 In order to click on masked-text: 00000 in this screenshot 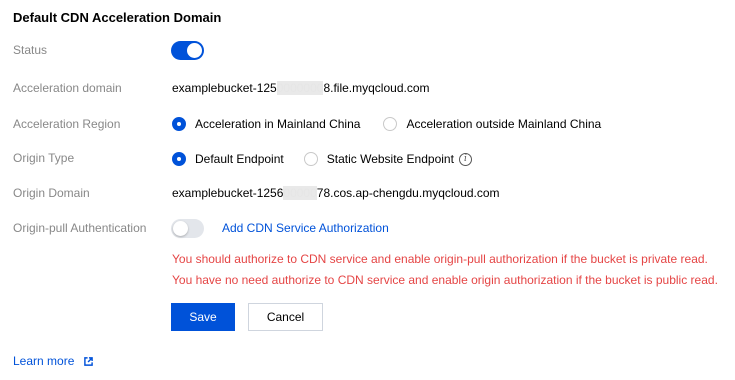, I will do `click(300, 193)`.